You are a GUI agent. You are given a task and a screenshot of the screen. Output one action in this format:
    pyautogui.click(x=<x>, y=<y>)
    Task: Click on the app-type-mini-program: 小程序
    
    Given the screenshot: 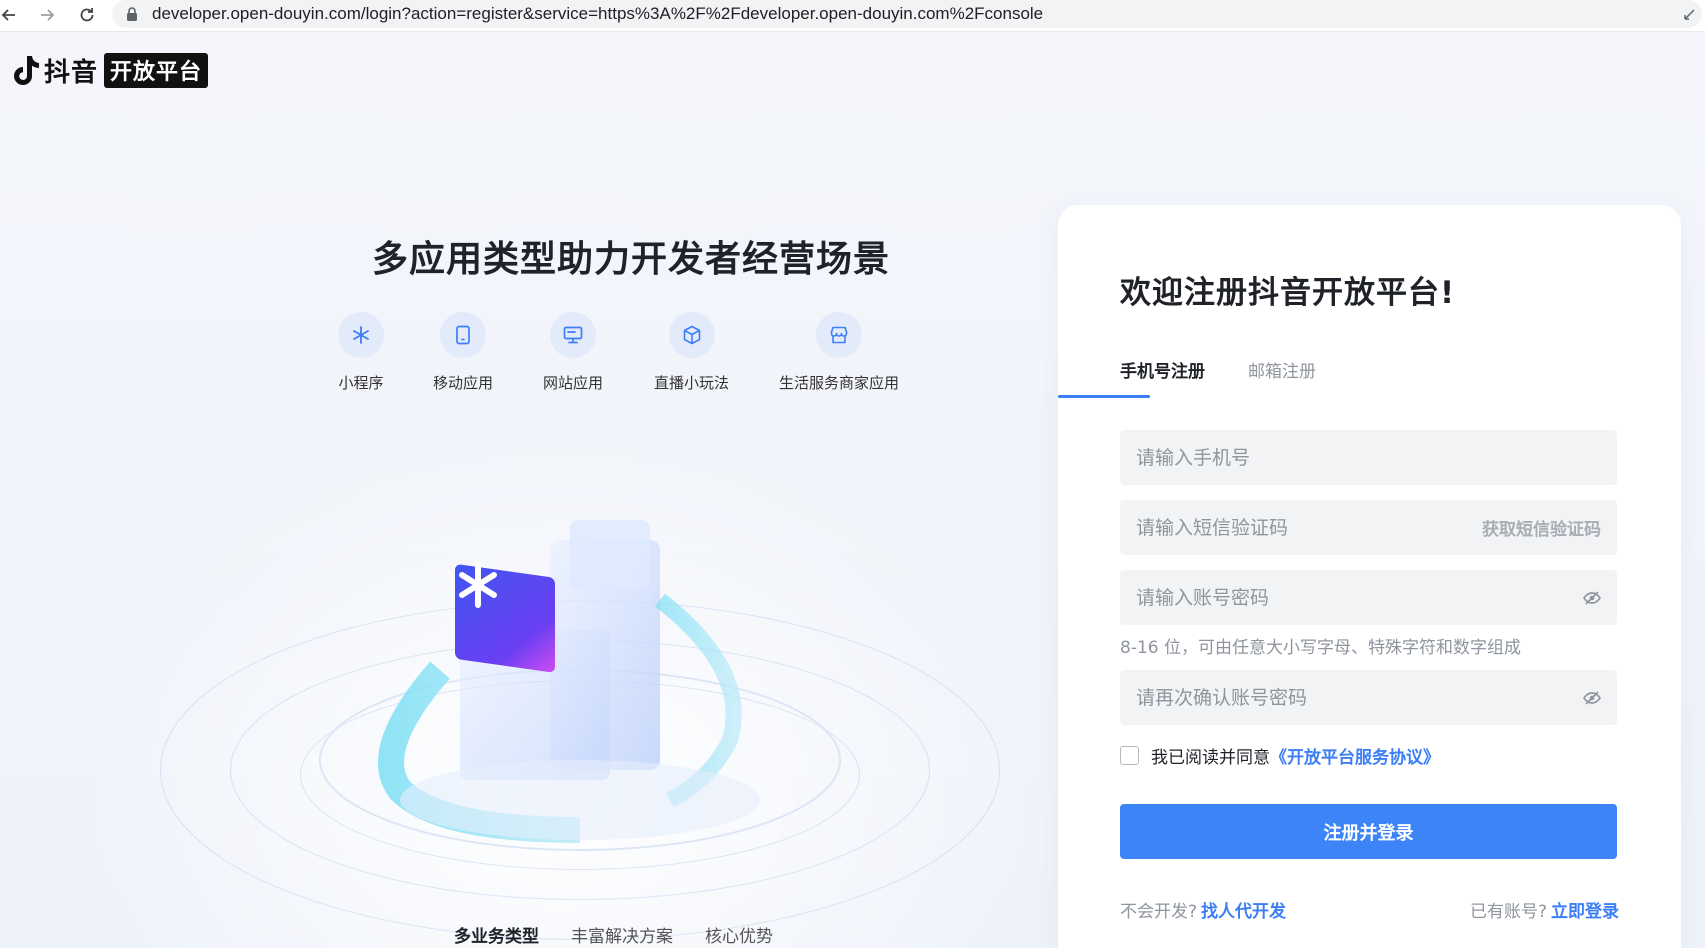 What is the action you would take?
    pyautogui.click(x=361, y=352)
    